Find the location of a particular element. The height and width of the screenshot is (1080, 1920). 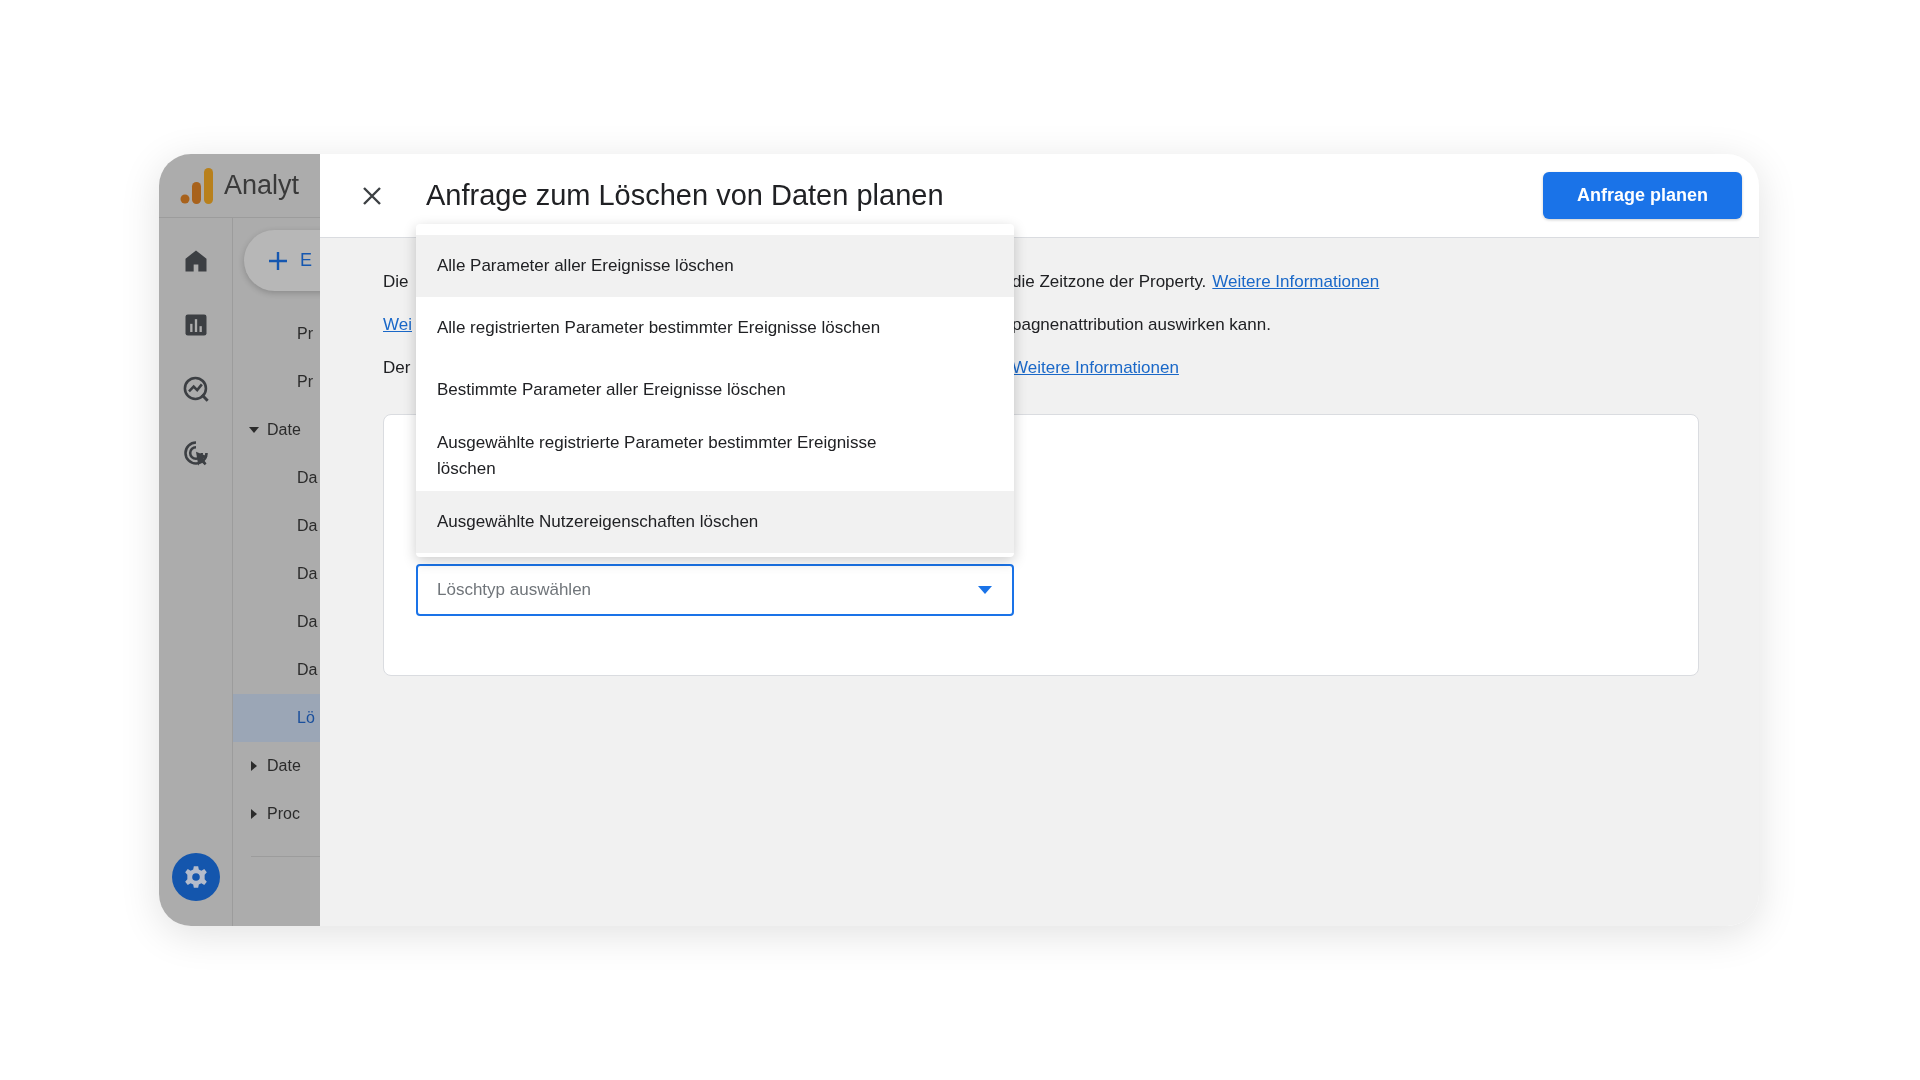

nav-item: Lö is located at coordinates (276, 718).